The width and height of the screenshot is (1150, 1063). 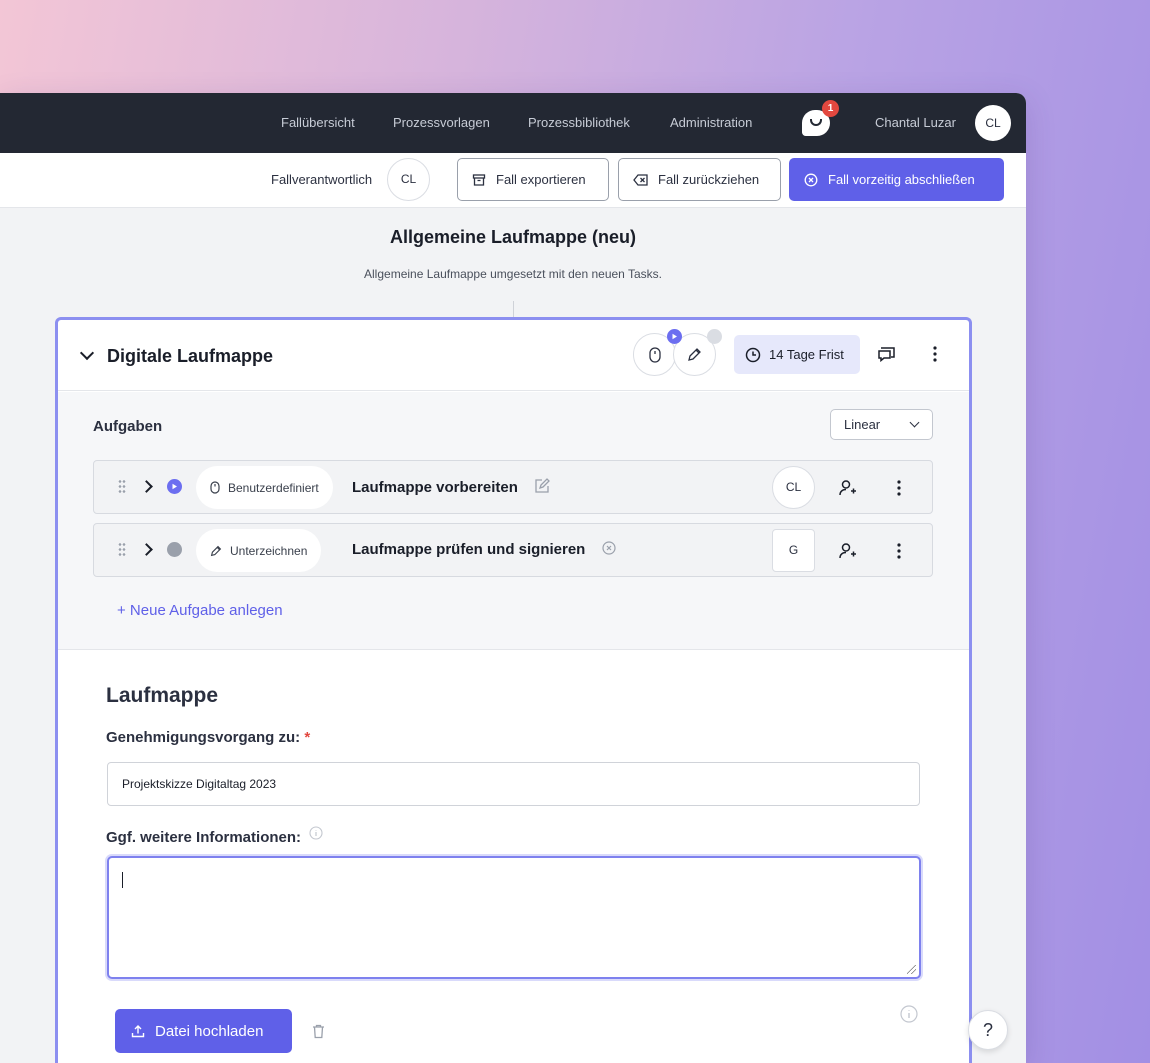 What do you see at coordinates (793, 487) in the screenshot?
I see `task-assignee-avatar: CL` at bounding box center [793, 487].